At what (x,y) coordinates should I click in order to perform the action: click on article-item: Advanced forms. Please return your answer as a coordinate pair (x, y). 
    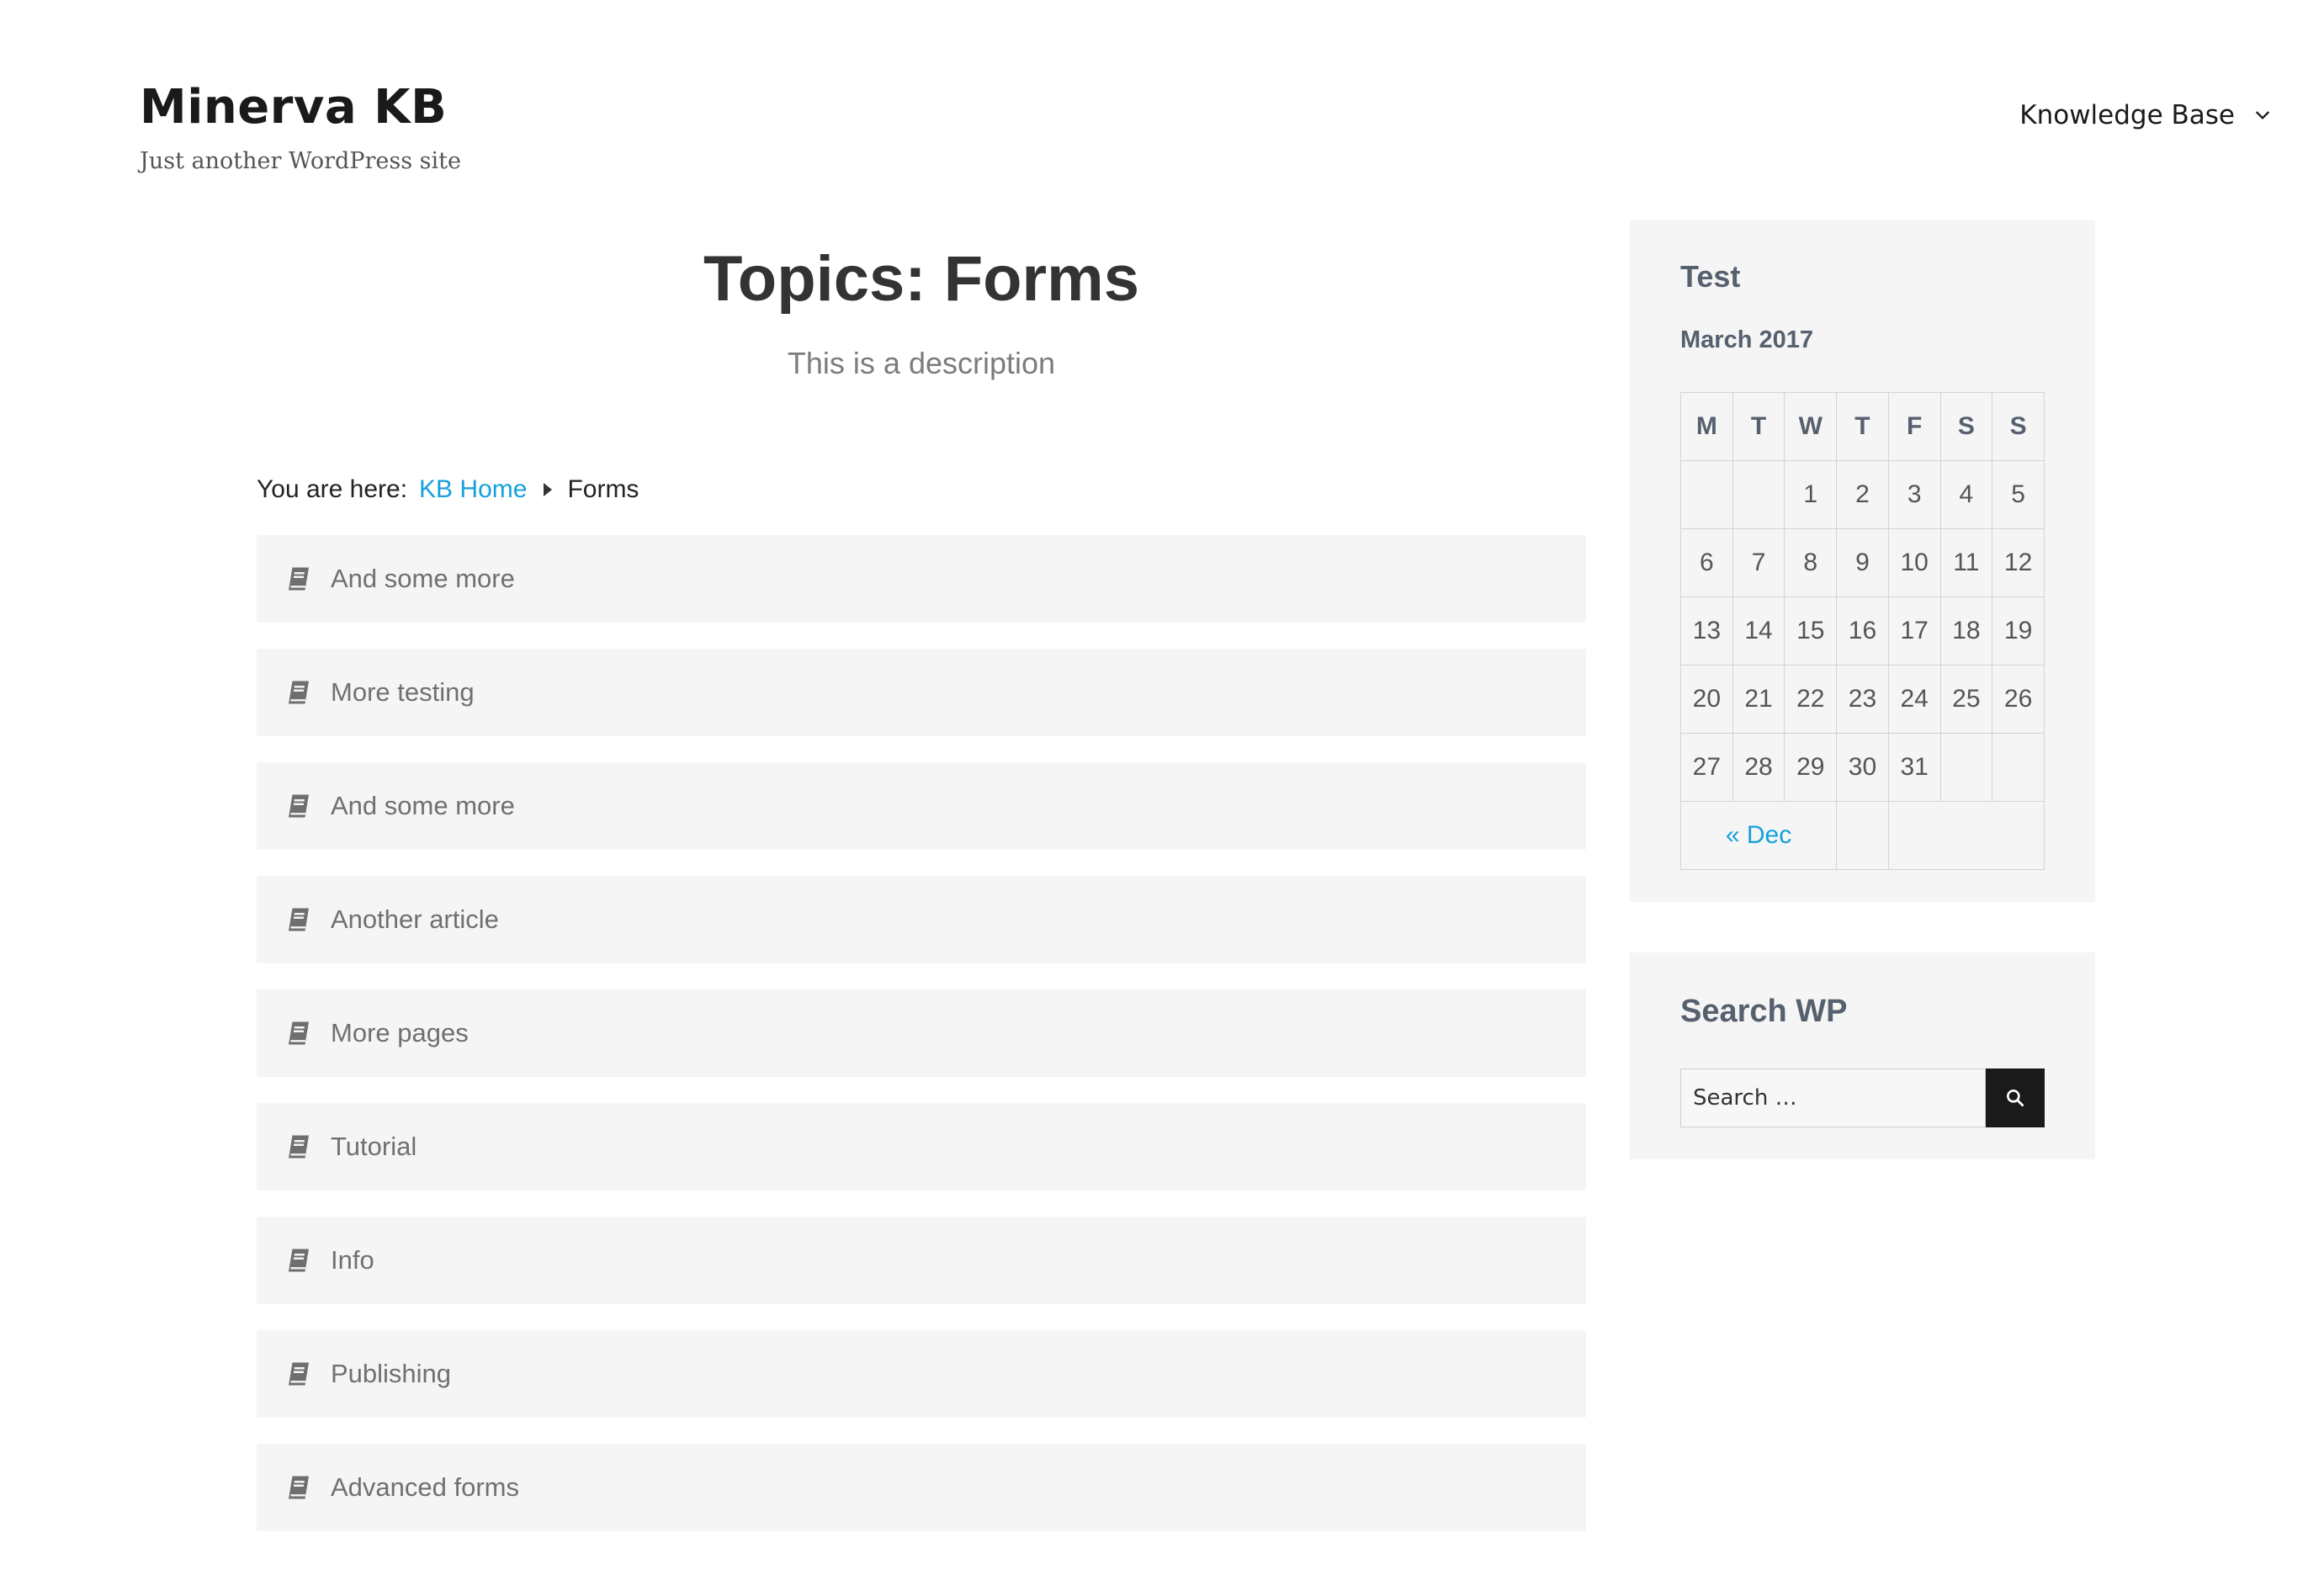
    Looking at the image, I should click on (922, 1487).